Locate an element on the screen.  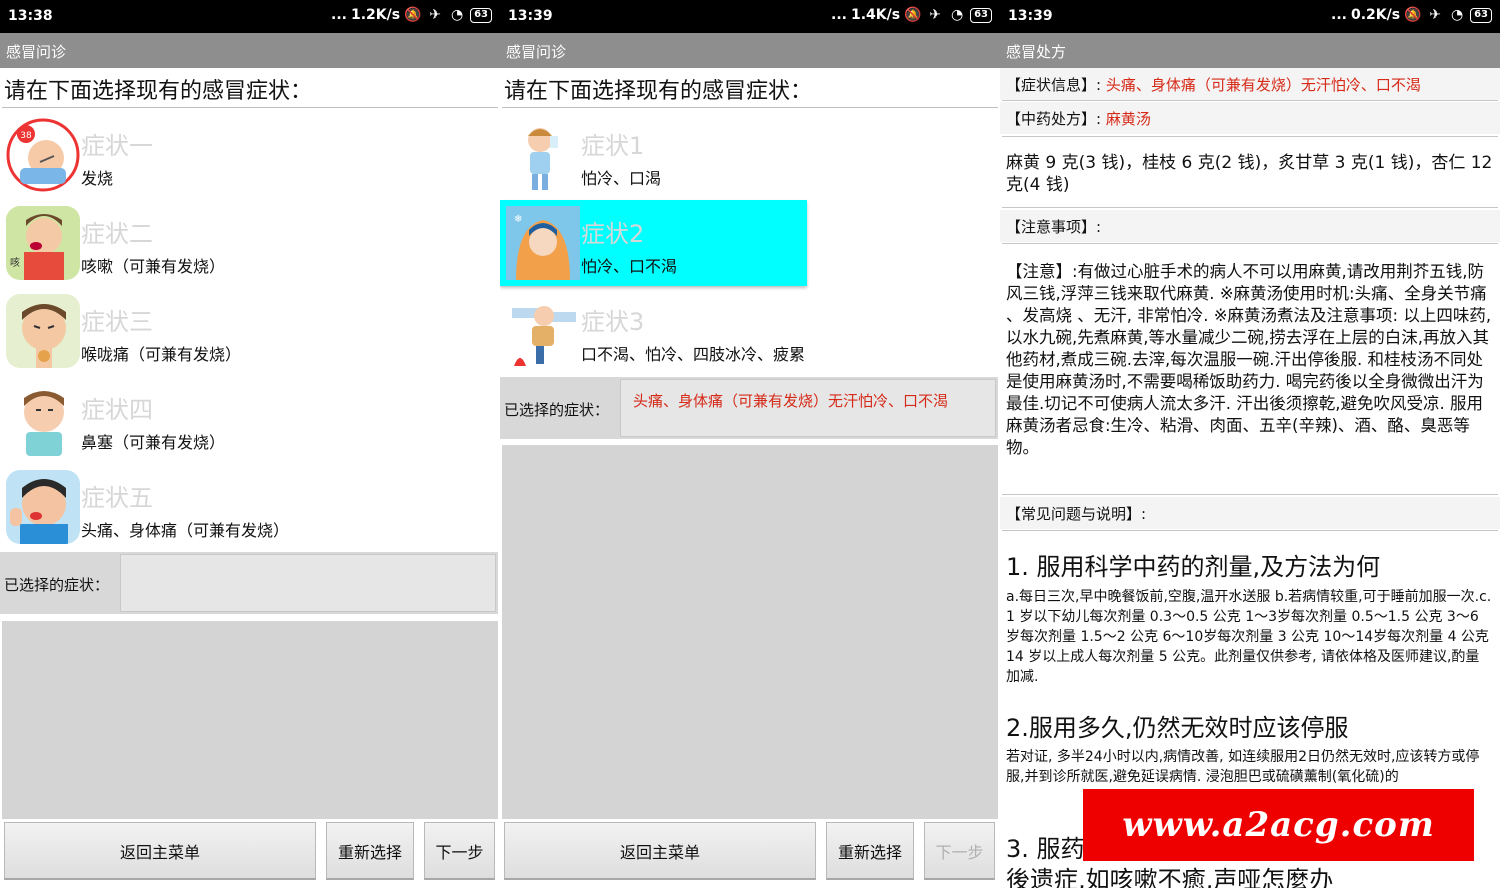
status-bar: 13:39 ... 1.4K/s 🔕 ✈ ◔ 63 is located at coordinates (750, 16).